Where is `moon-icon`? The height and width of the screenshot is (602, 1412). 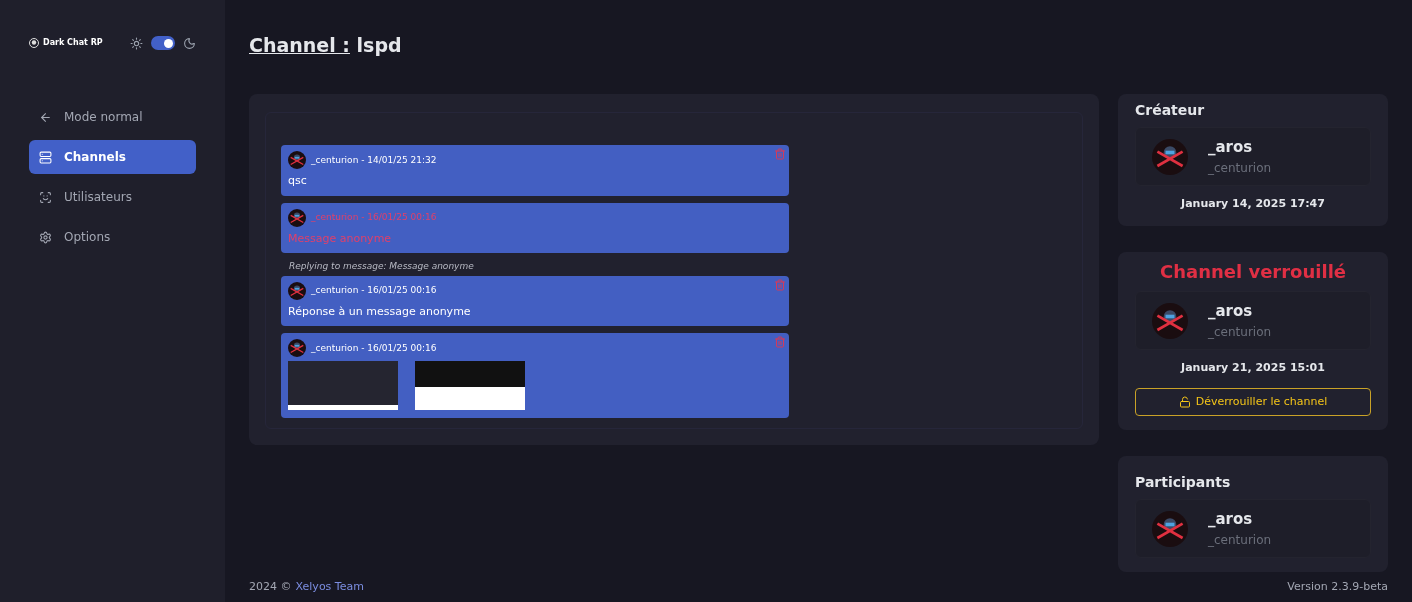 moon-icon is located at coordinates (189, 43).